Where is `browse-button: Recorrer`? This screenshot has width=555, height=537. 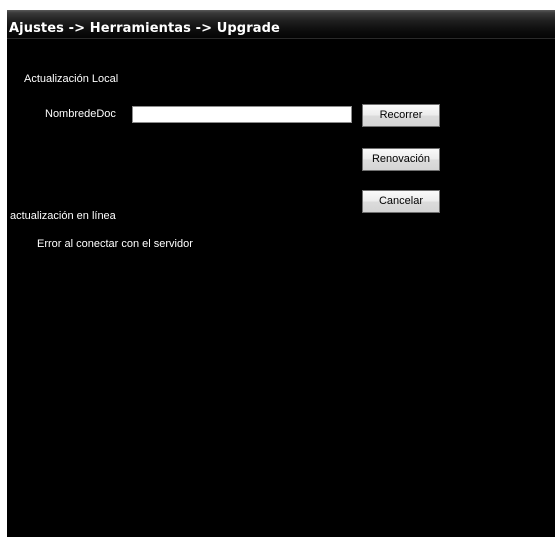 browse-button: Recorrer is located at coordinates (401, 115).